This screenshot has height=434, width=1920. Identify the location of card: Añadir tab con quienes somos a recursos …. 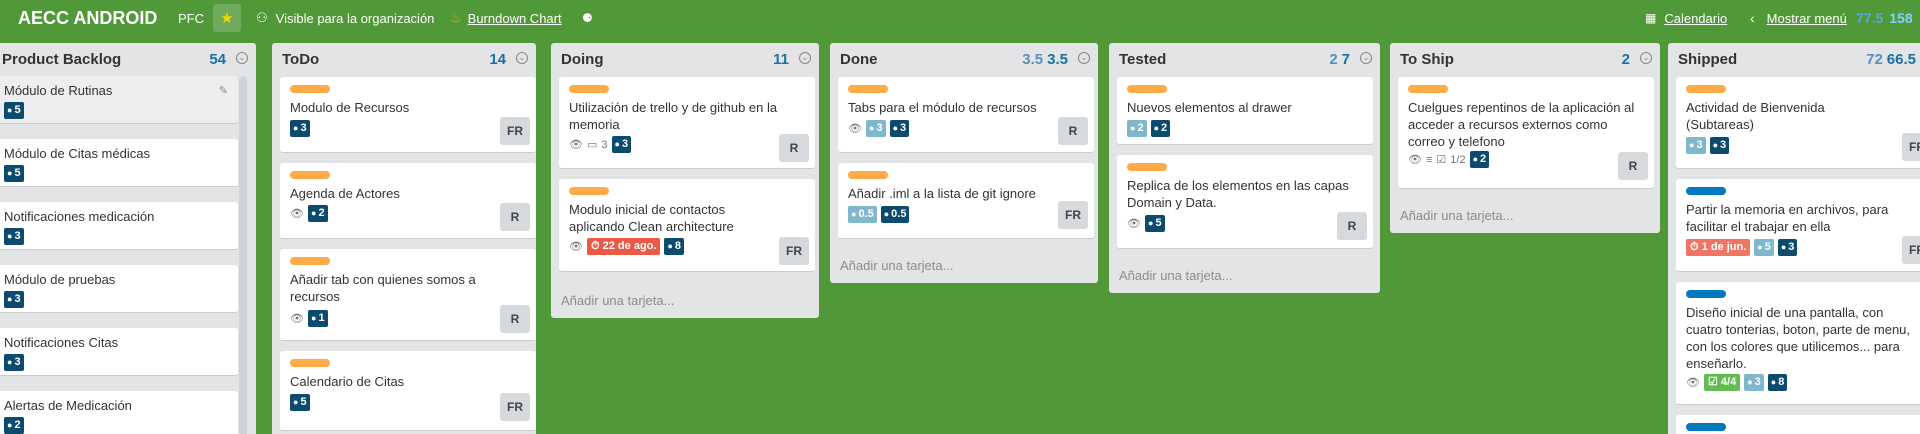
(408, 295).